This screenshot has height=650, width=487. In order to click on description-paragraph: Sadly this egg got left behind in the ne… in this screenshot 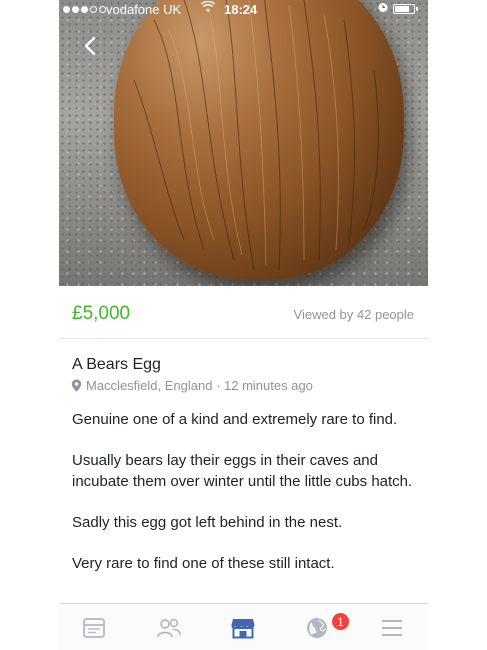, I will do `click(207, 522)`.